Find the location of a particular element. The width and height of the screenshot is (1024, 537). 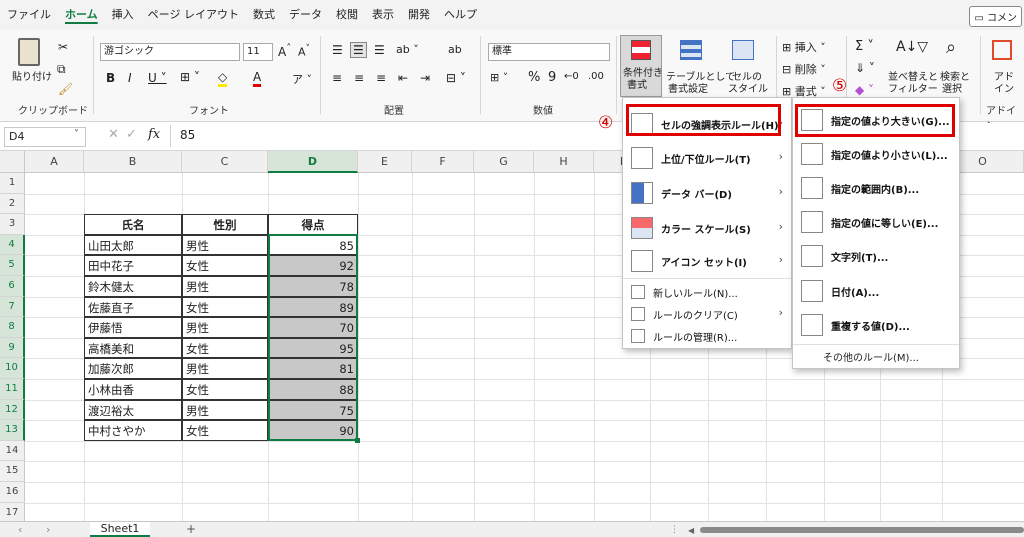

percent-icon: % is located at coordinates (534, 77).